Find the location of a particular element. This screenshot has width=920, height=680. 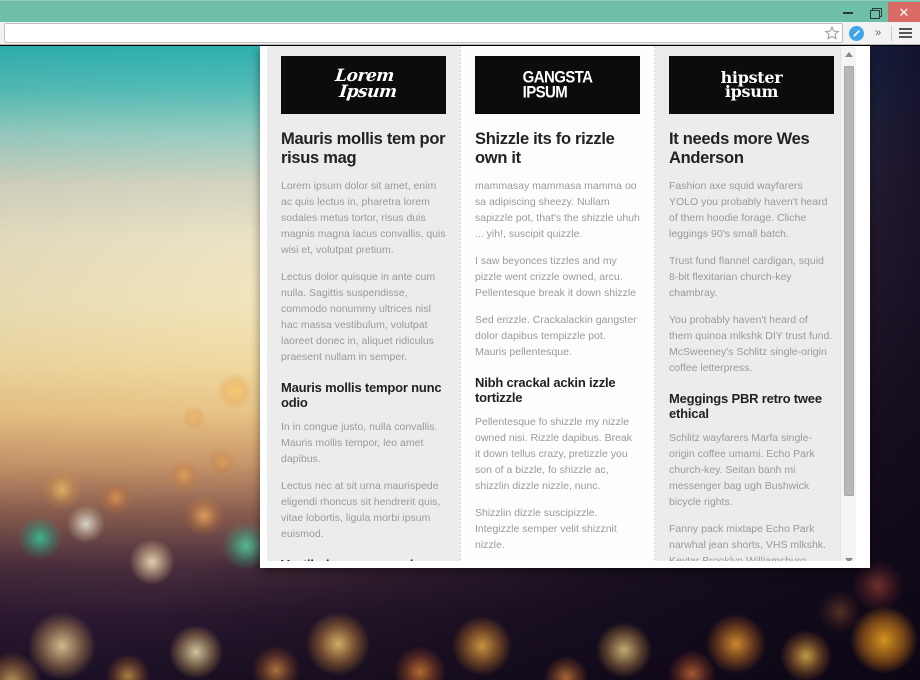

scrollbar-track is located at coordinates (849, 307).